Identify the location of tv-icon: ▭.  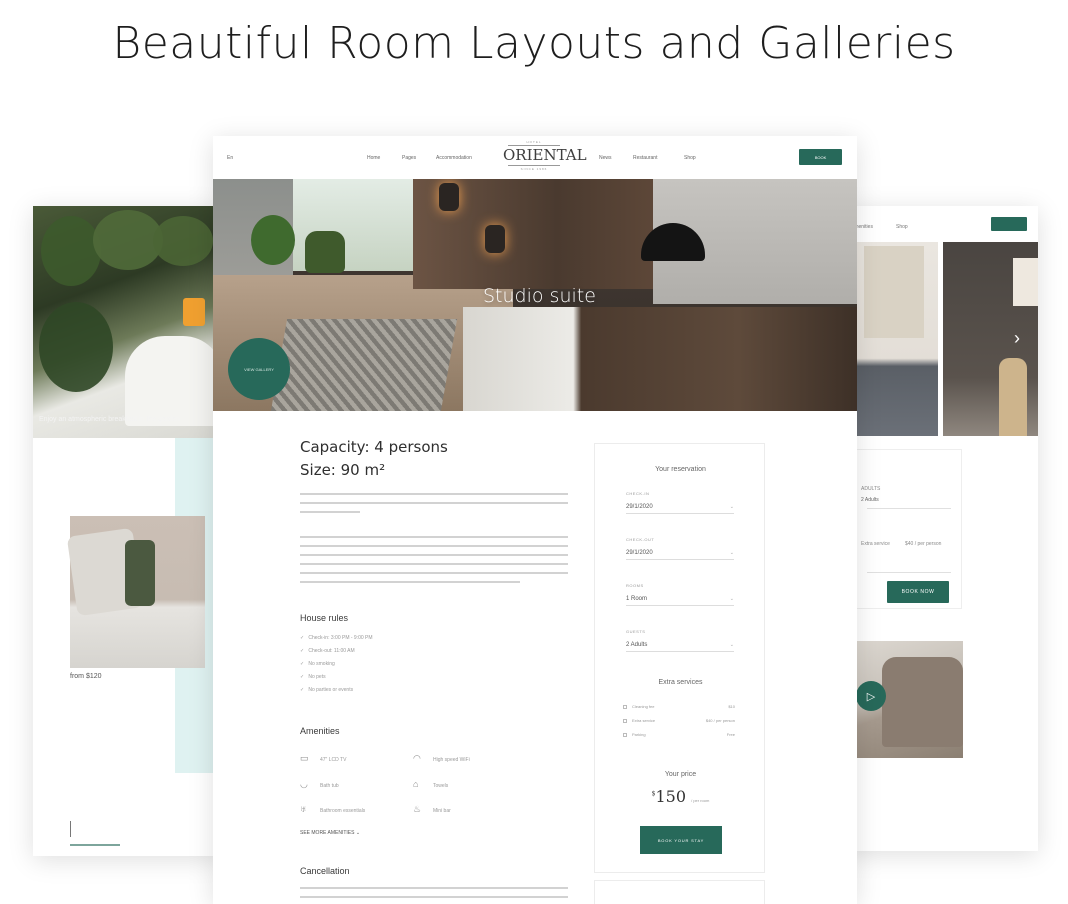
(304, 758).